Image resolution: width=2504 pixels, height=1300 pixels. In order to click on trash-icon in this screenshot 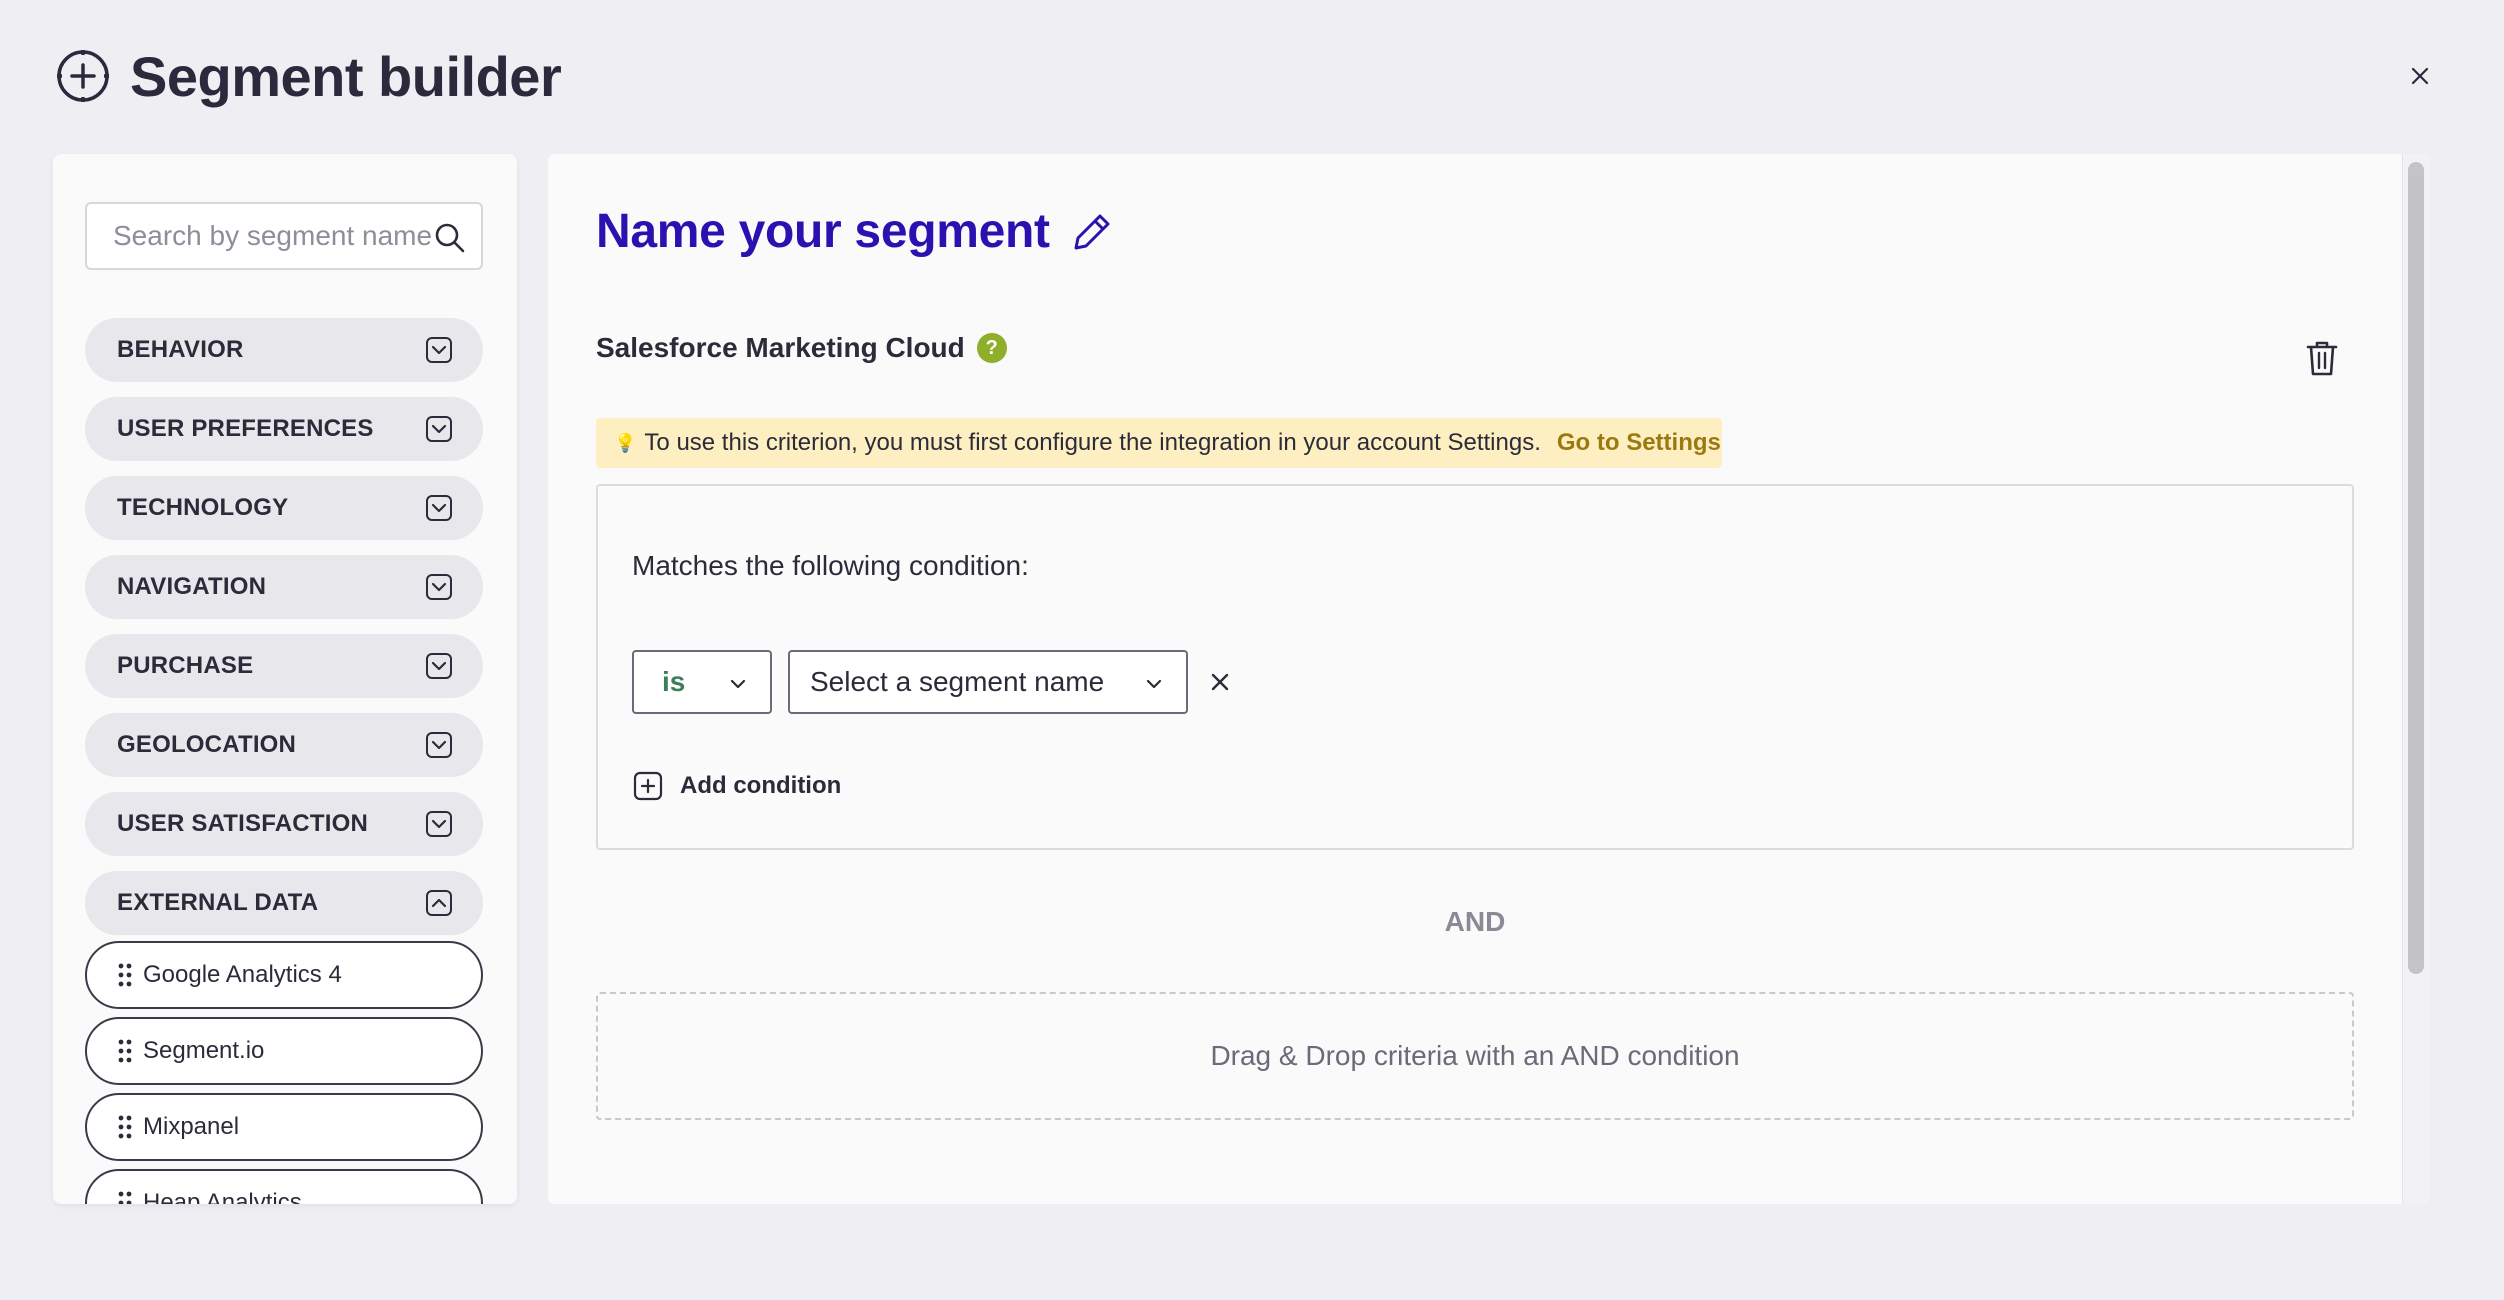, I will do `click(2322, 358)`.